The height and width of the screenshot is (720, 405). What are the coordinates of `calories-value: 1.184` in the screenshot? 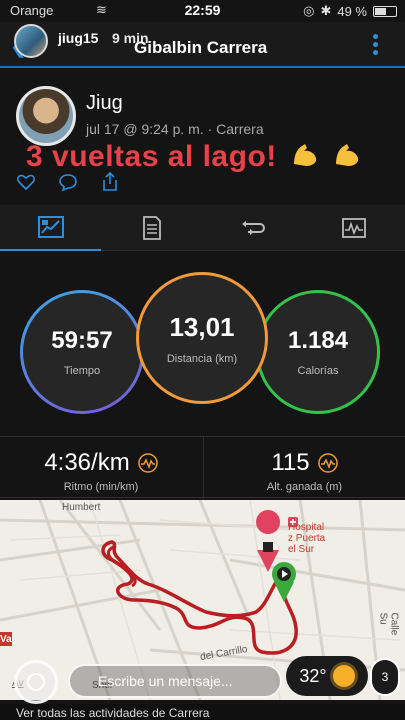 It's located at (318, 340).